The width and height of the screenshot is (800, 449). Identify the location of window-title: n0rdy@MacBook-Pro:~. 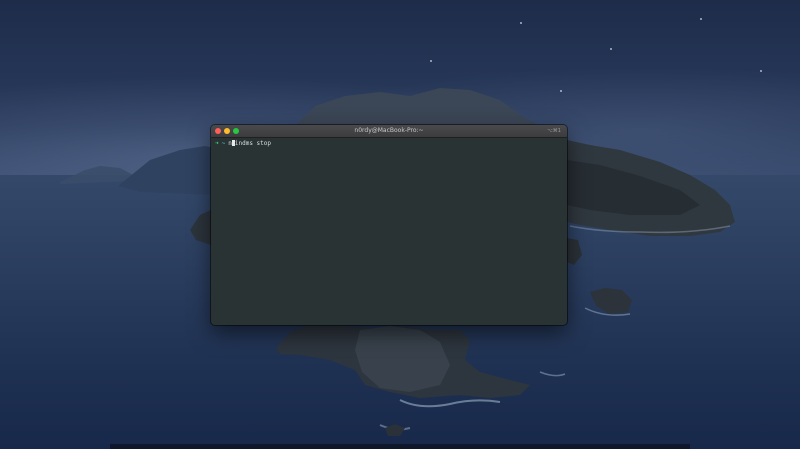
(389, 130).